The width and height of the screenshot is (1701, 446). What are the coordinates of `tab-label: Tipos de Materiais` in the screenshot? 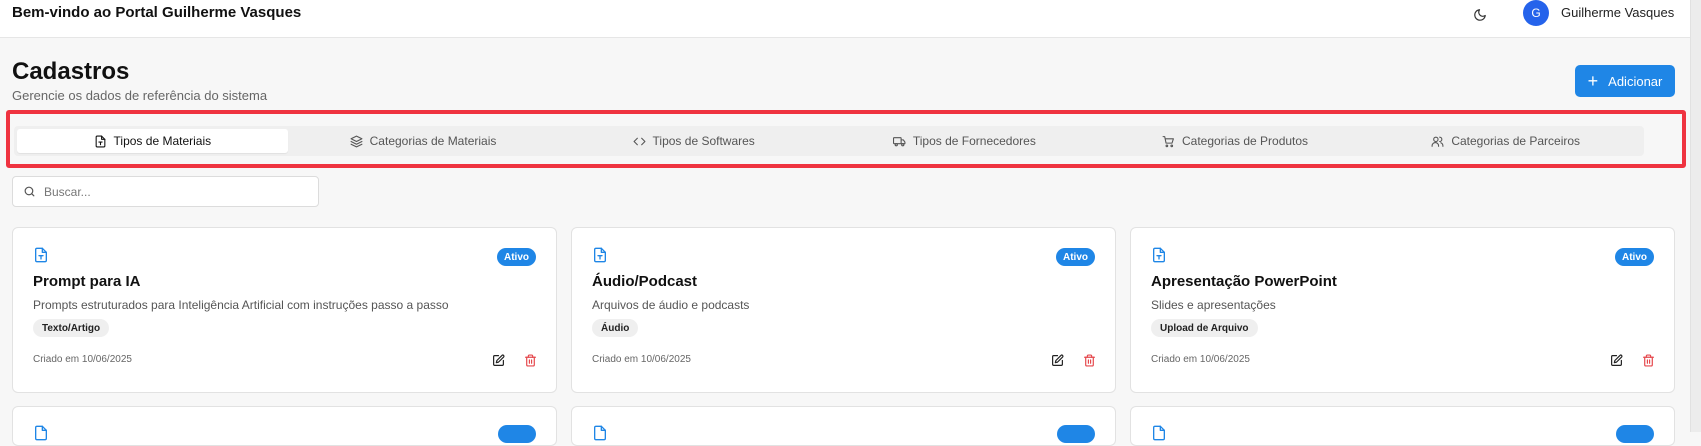 It's located at (162, 141).